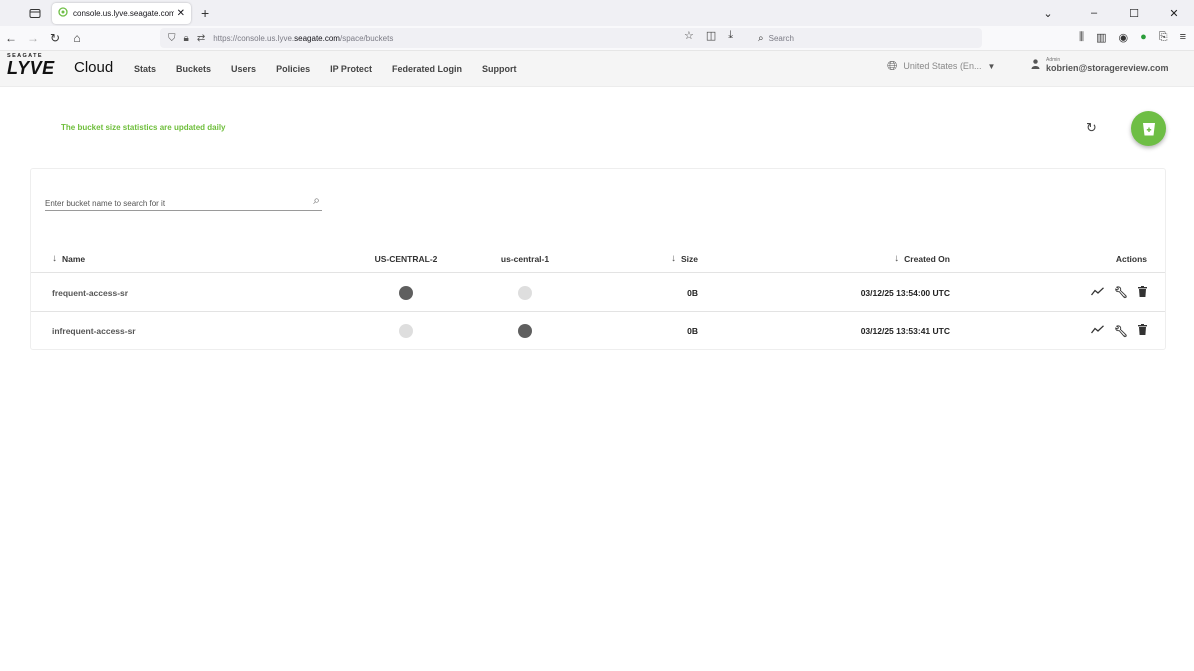  Describe the element at coordinates (201, 38) in the screenshot. I see `permissions-icon: ⇄` at that location.